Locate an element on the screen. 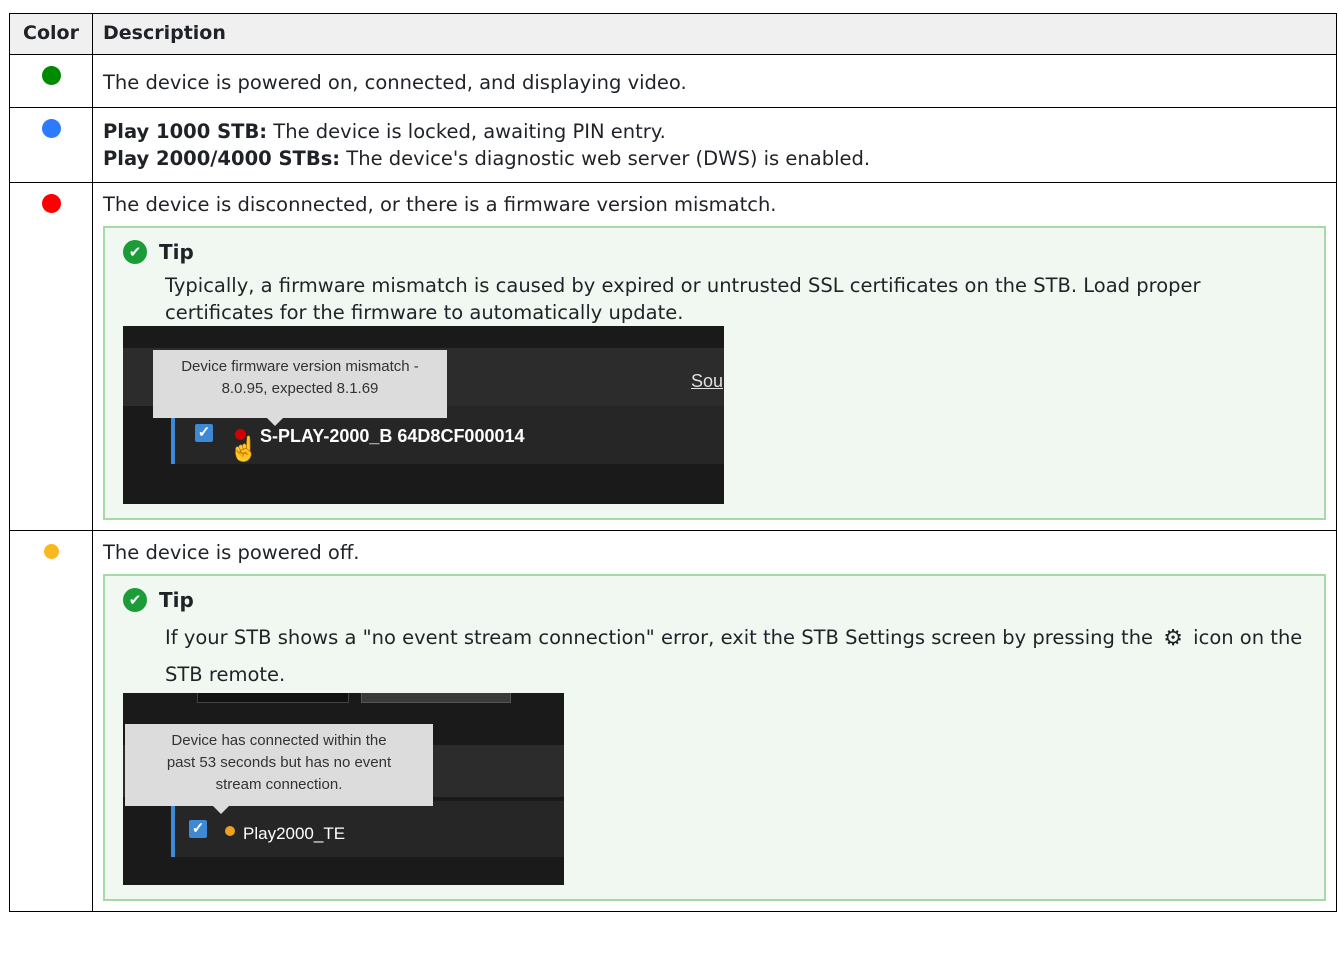 This screenshot has height=975, width=1338. red-status-dot is located at coordinates (51, 203).